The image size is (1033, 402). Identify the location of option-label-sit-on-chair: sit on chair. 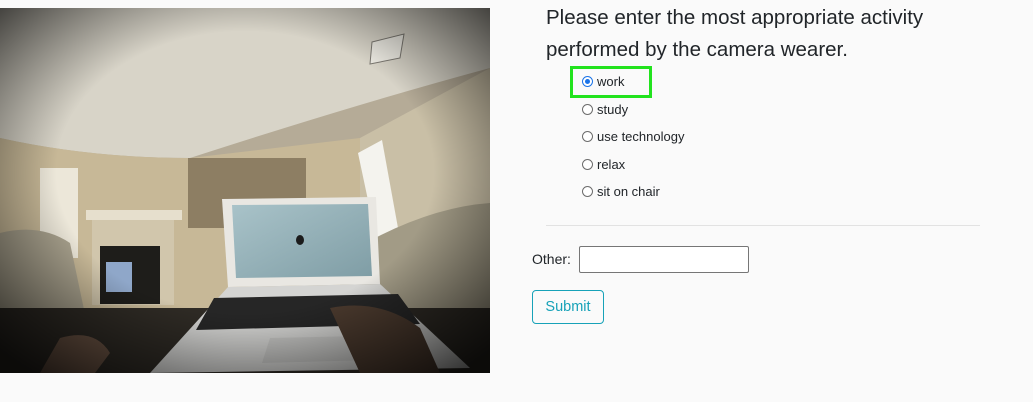
(628, 192).